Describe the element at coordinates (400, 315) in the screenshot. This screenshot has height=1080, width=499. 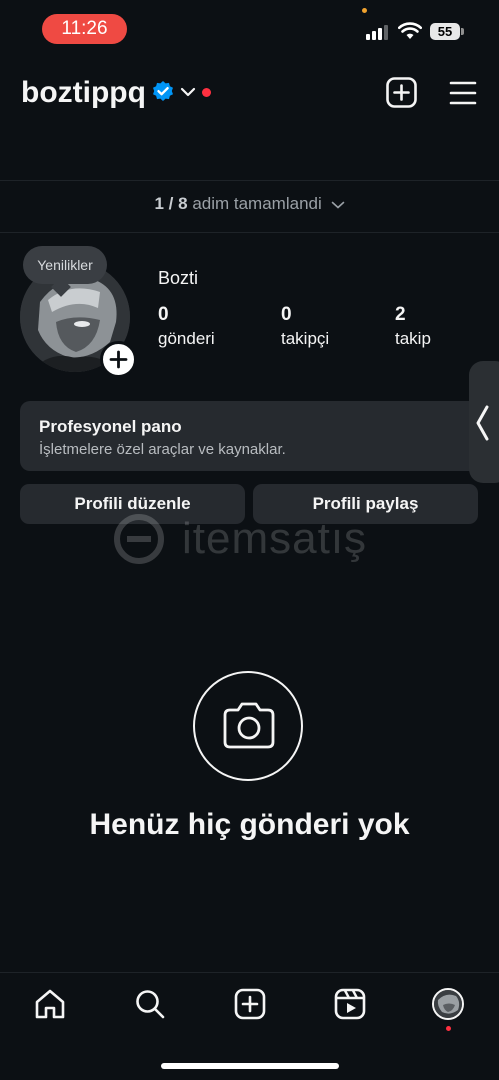
I see `following-count: 2` at that location.